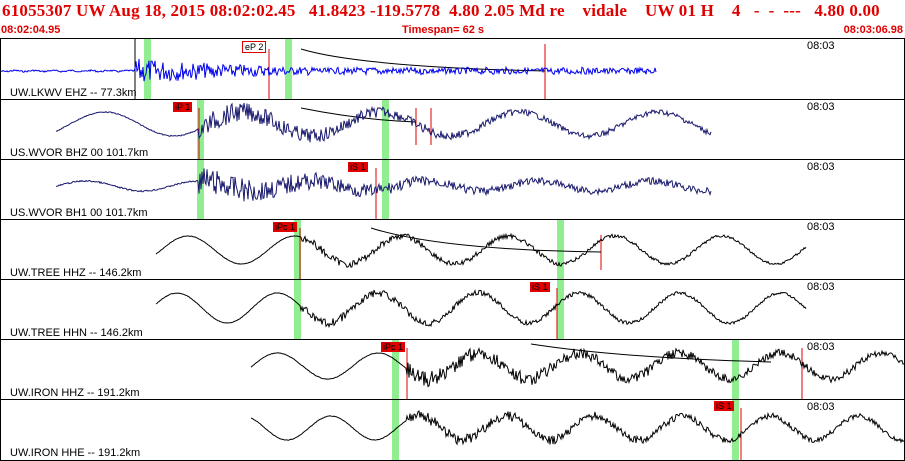 This screenshot has width=905, height=461. I want to click on start-time: 08:02:04.95, so click(31, 30).